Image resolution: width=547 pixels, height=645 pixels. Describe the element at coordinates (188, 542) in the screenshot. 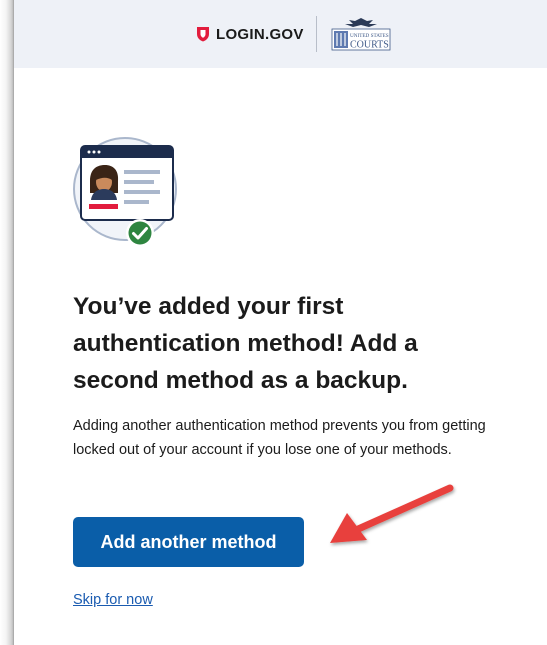

I see `add-another-method-button: Add another method` at that location.